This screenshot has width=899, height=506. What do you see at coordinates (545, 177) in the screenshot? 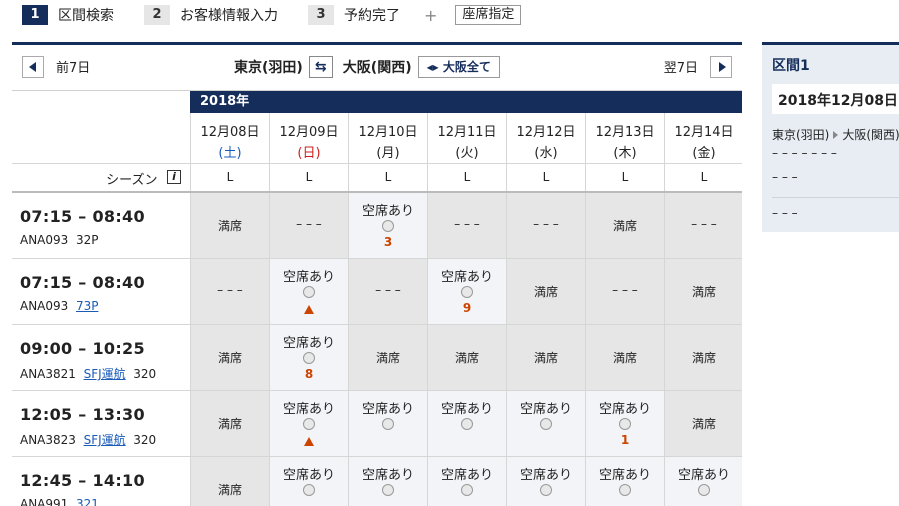
I see `season-cell-4: L` at bounding box center [545, 177].